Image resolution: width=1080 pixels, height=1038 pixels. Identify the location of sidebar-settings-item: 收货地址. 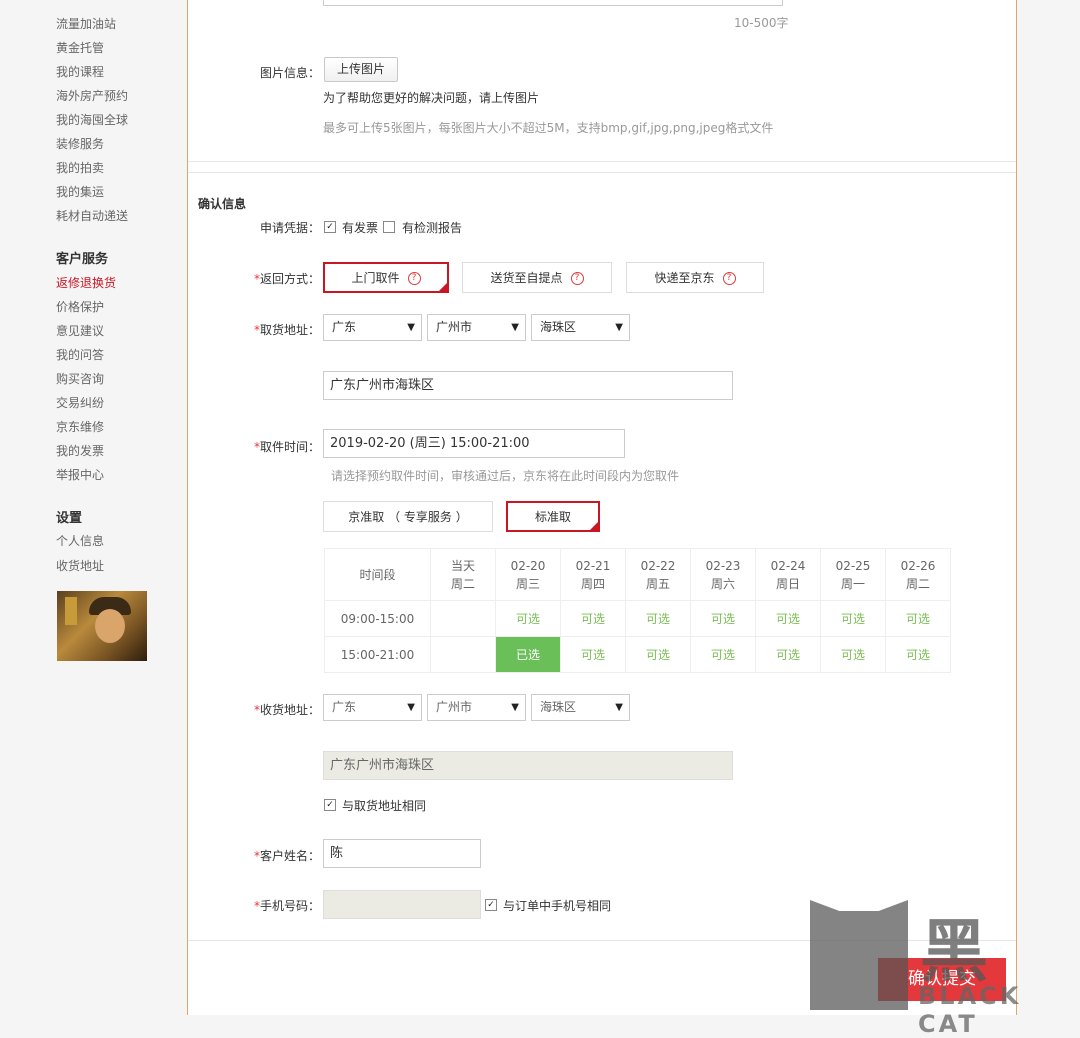
(80, 565).